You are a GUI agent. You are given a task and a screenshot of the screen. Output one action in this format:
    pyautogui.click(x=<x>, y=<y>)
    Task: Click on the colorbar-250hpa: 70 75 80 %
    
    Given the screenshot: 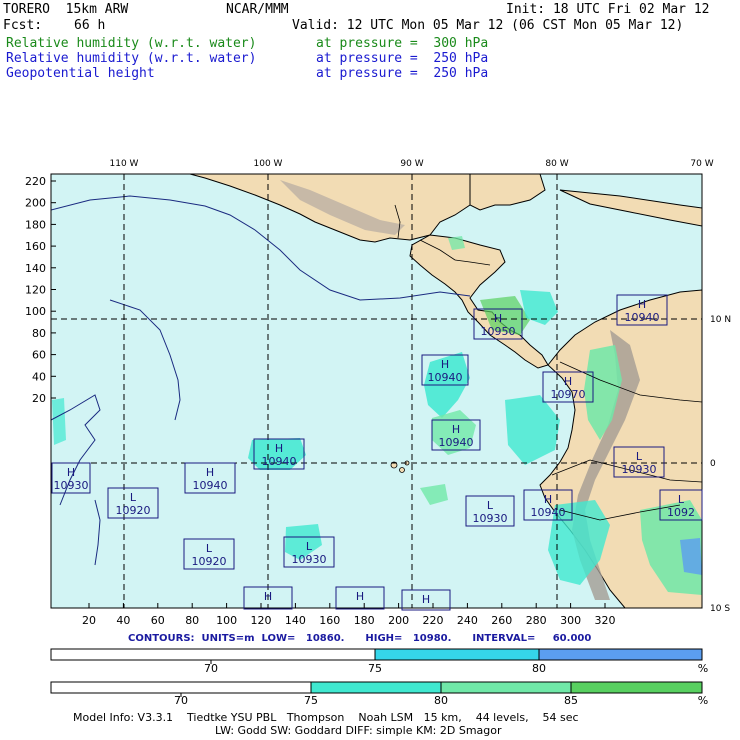 What is the action you would take?
    pyautogui.click(x=379, y=661)
    